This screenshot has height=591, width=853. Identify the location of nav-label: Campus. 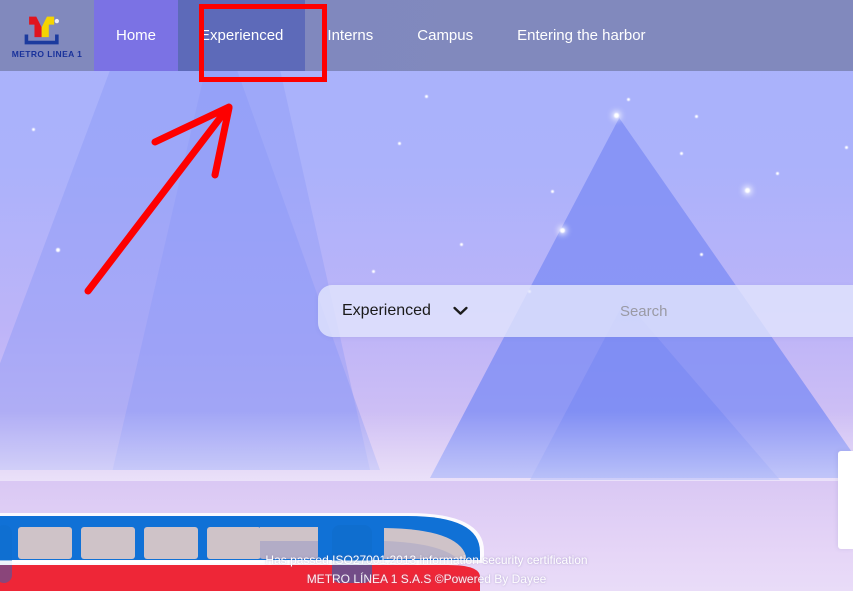
(445, 35).